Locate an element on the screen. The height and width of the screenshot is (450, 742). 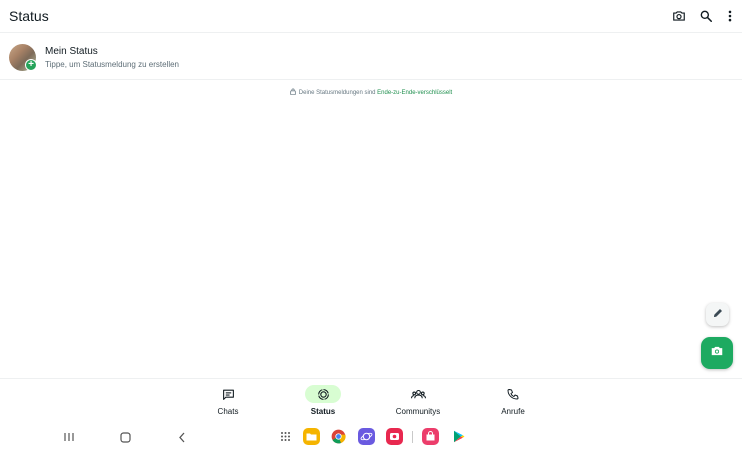
chats-icon is located at coordinates (228, 394).